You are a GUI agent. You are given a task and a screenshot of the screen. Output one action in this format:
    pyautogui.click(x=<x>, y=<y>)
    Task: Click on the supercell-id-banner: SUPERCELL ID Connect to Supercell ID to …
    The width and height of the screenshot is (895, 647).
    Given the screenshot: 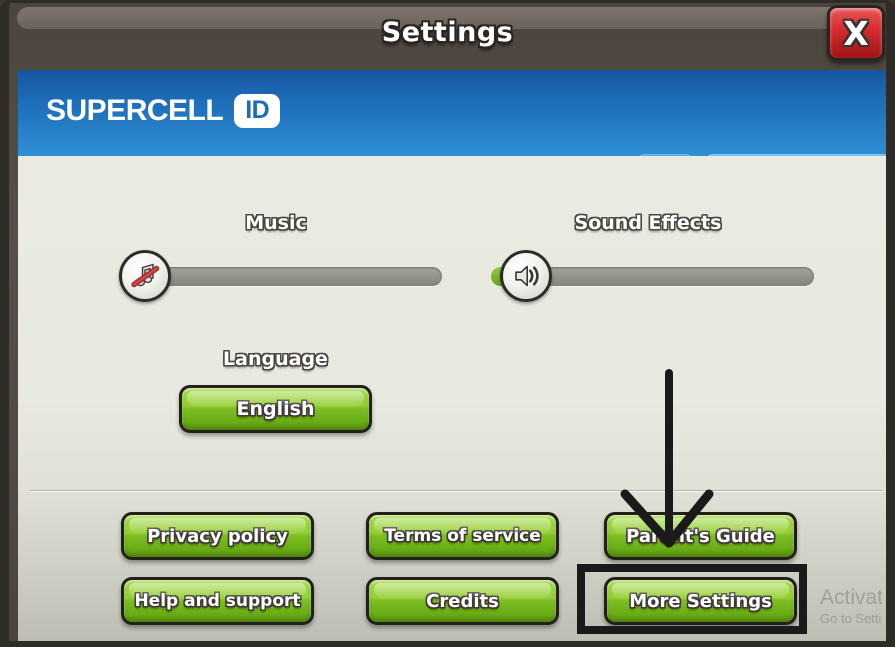 What is the action you would take?
    pyautogui.click(x=452, y=113)
    